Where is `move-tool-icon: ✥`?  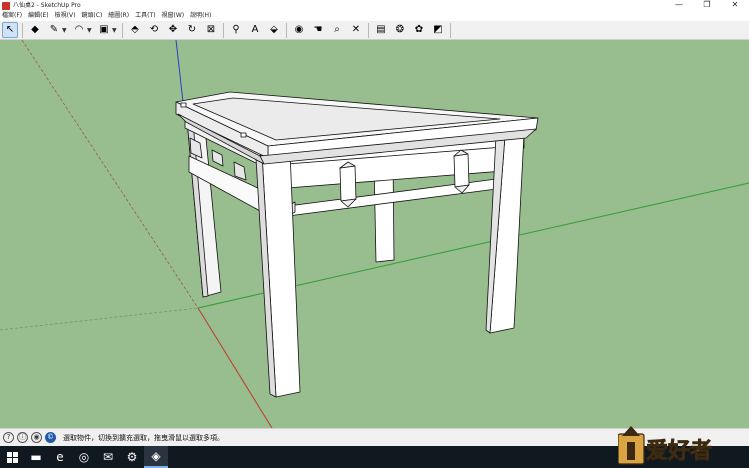 move-tool-icon: ✥ is located at coordinates (173, 30).